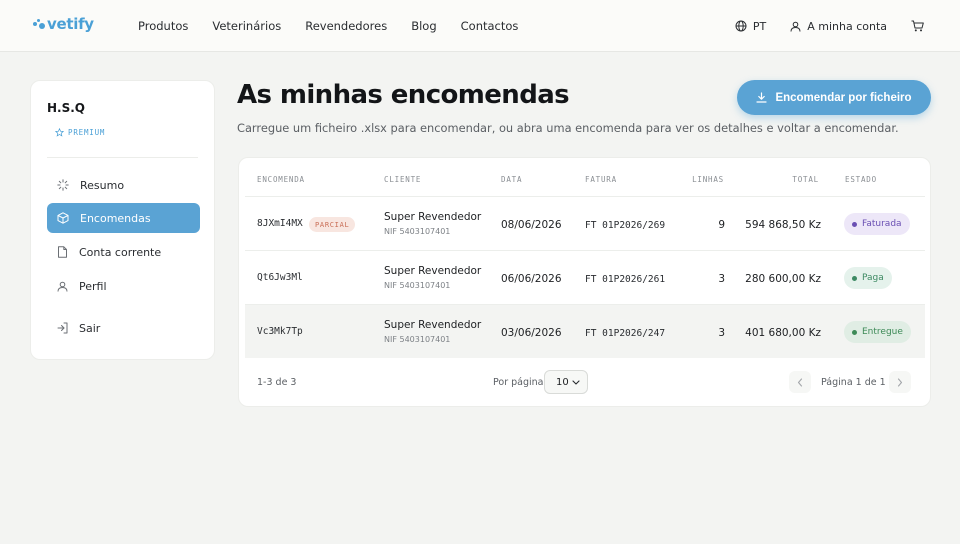 The image size is (960, 544). I want to click on order-total: 594 868,50 Kz, so click(783, 225).